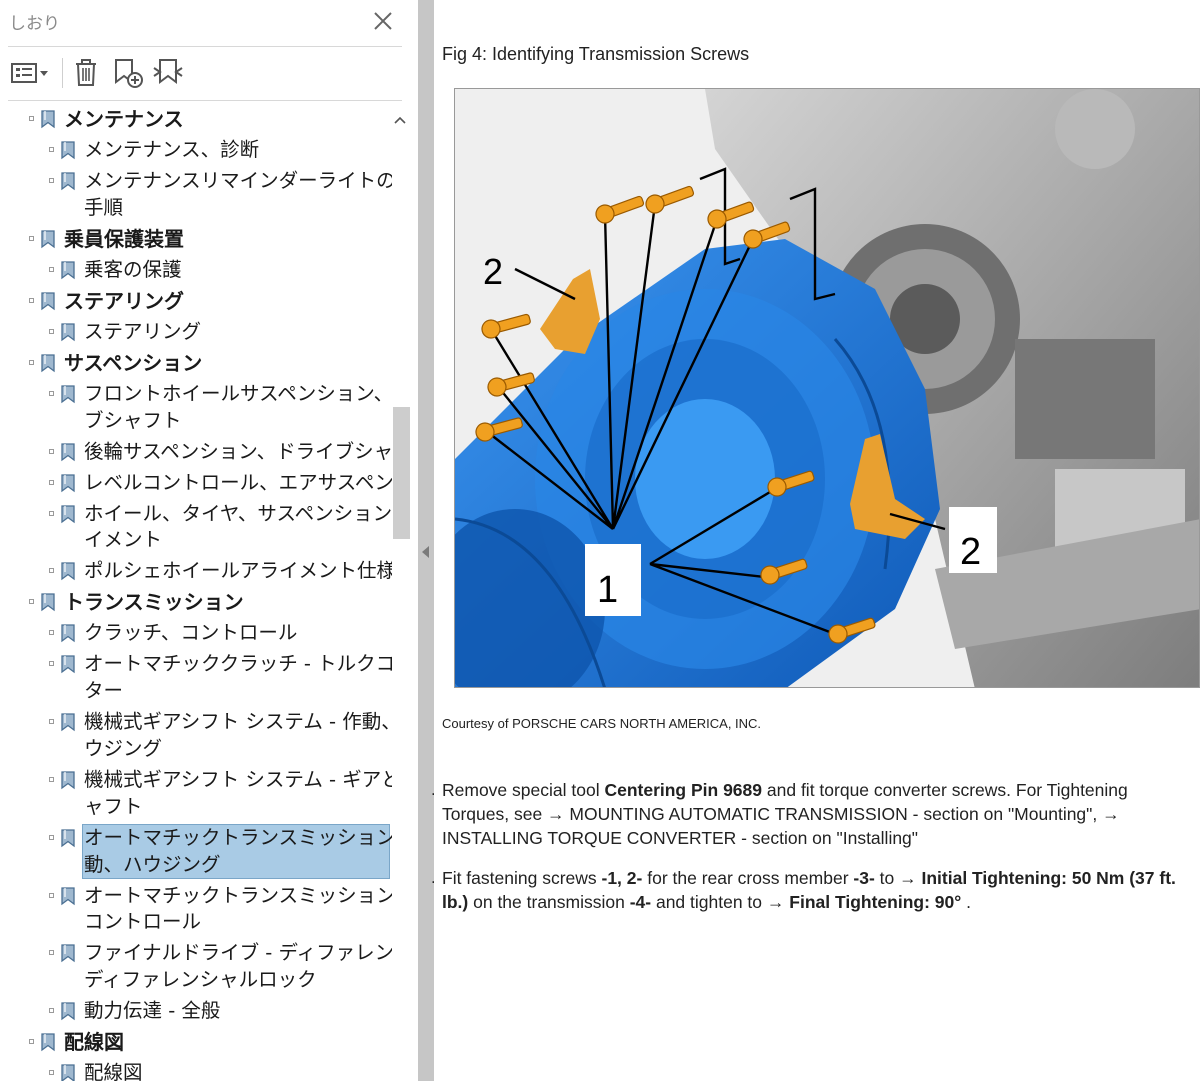  I want to click on bookmark-label: フロントホイールサスペンション、ドライ, so click(238, 393).